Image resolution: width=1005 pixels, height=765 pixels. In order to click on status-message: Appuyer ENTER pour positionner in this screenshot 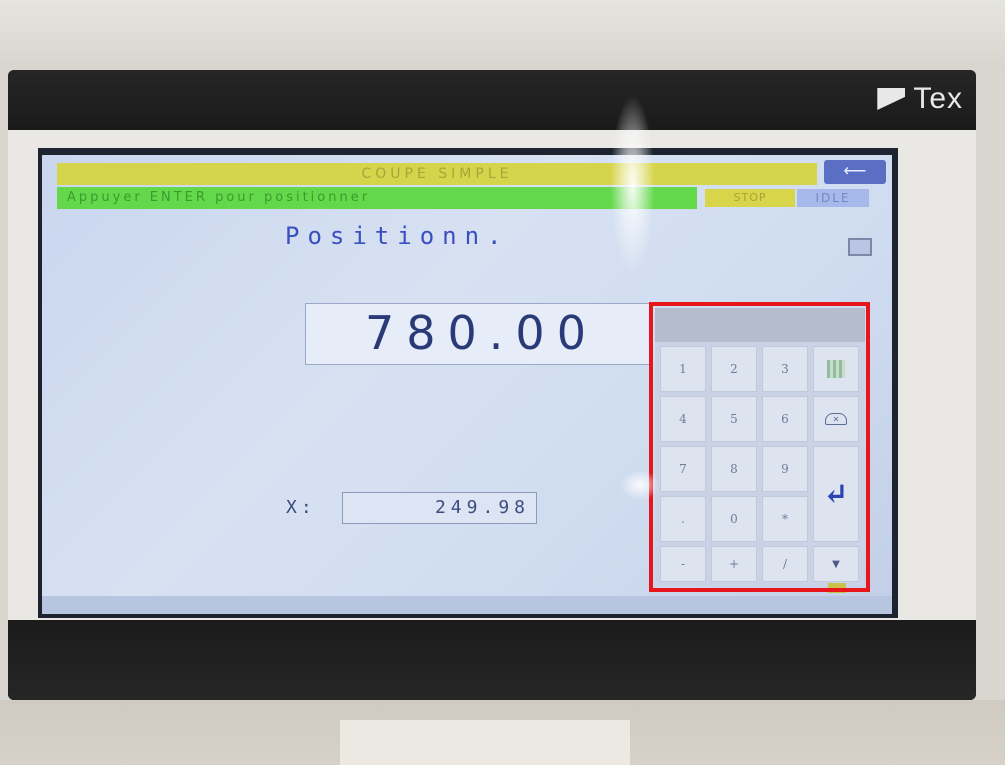, I will do `click(377, 198)`.